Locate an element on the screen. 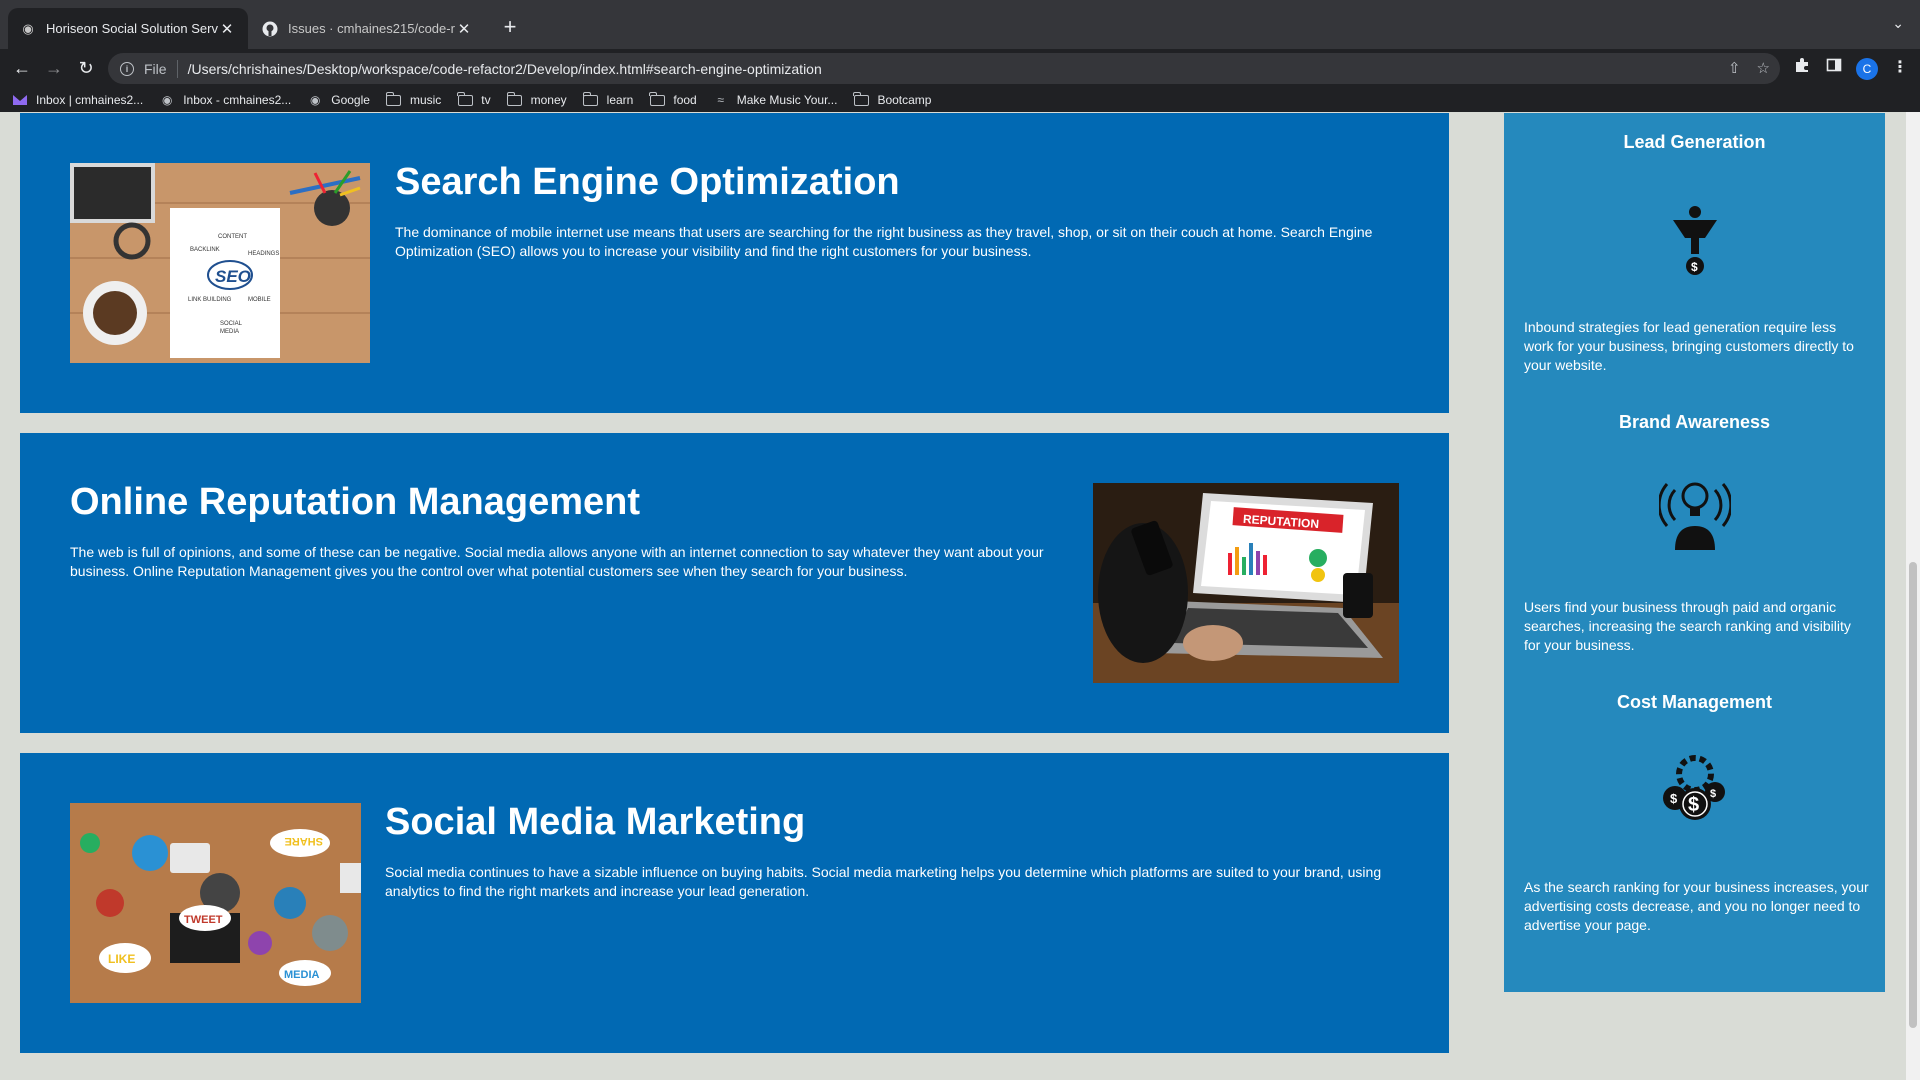 Image resolution: width=1920 pixels, height=1080 pixels. svg-text: MOBILE is located at coordinates (259, 300).